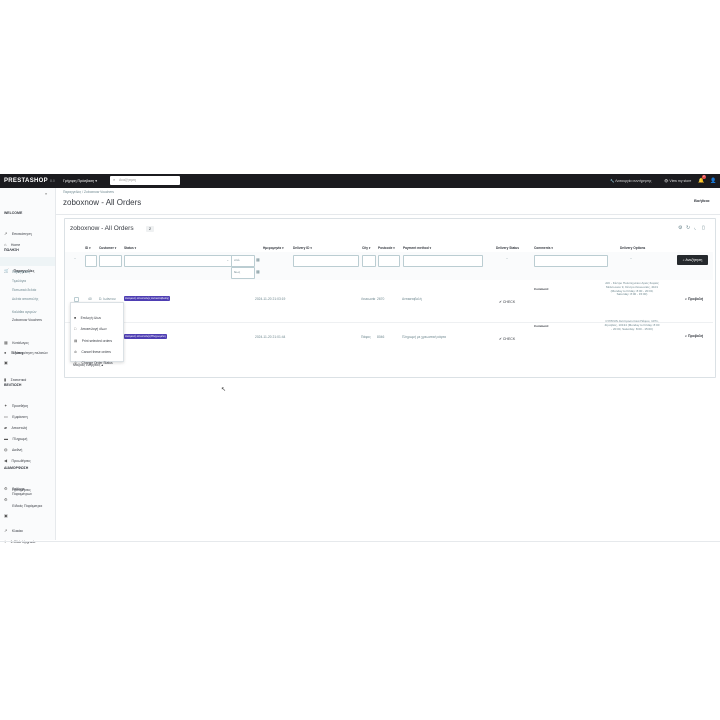 The height and width of the screenshot is (720, 720). I want to click on sidebar-sub-carts: Καλάθια αγορών, so click(24, 312).